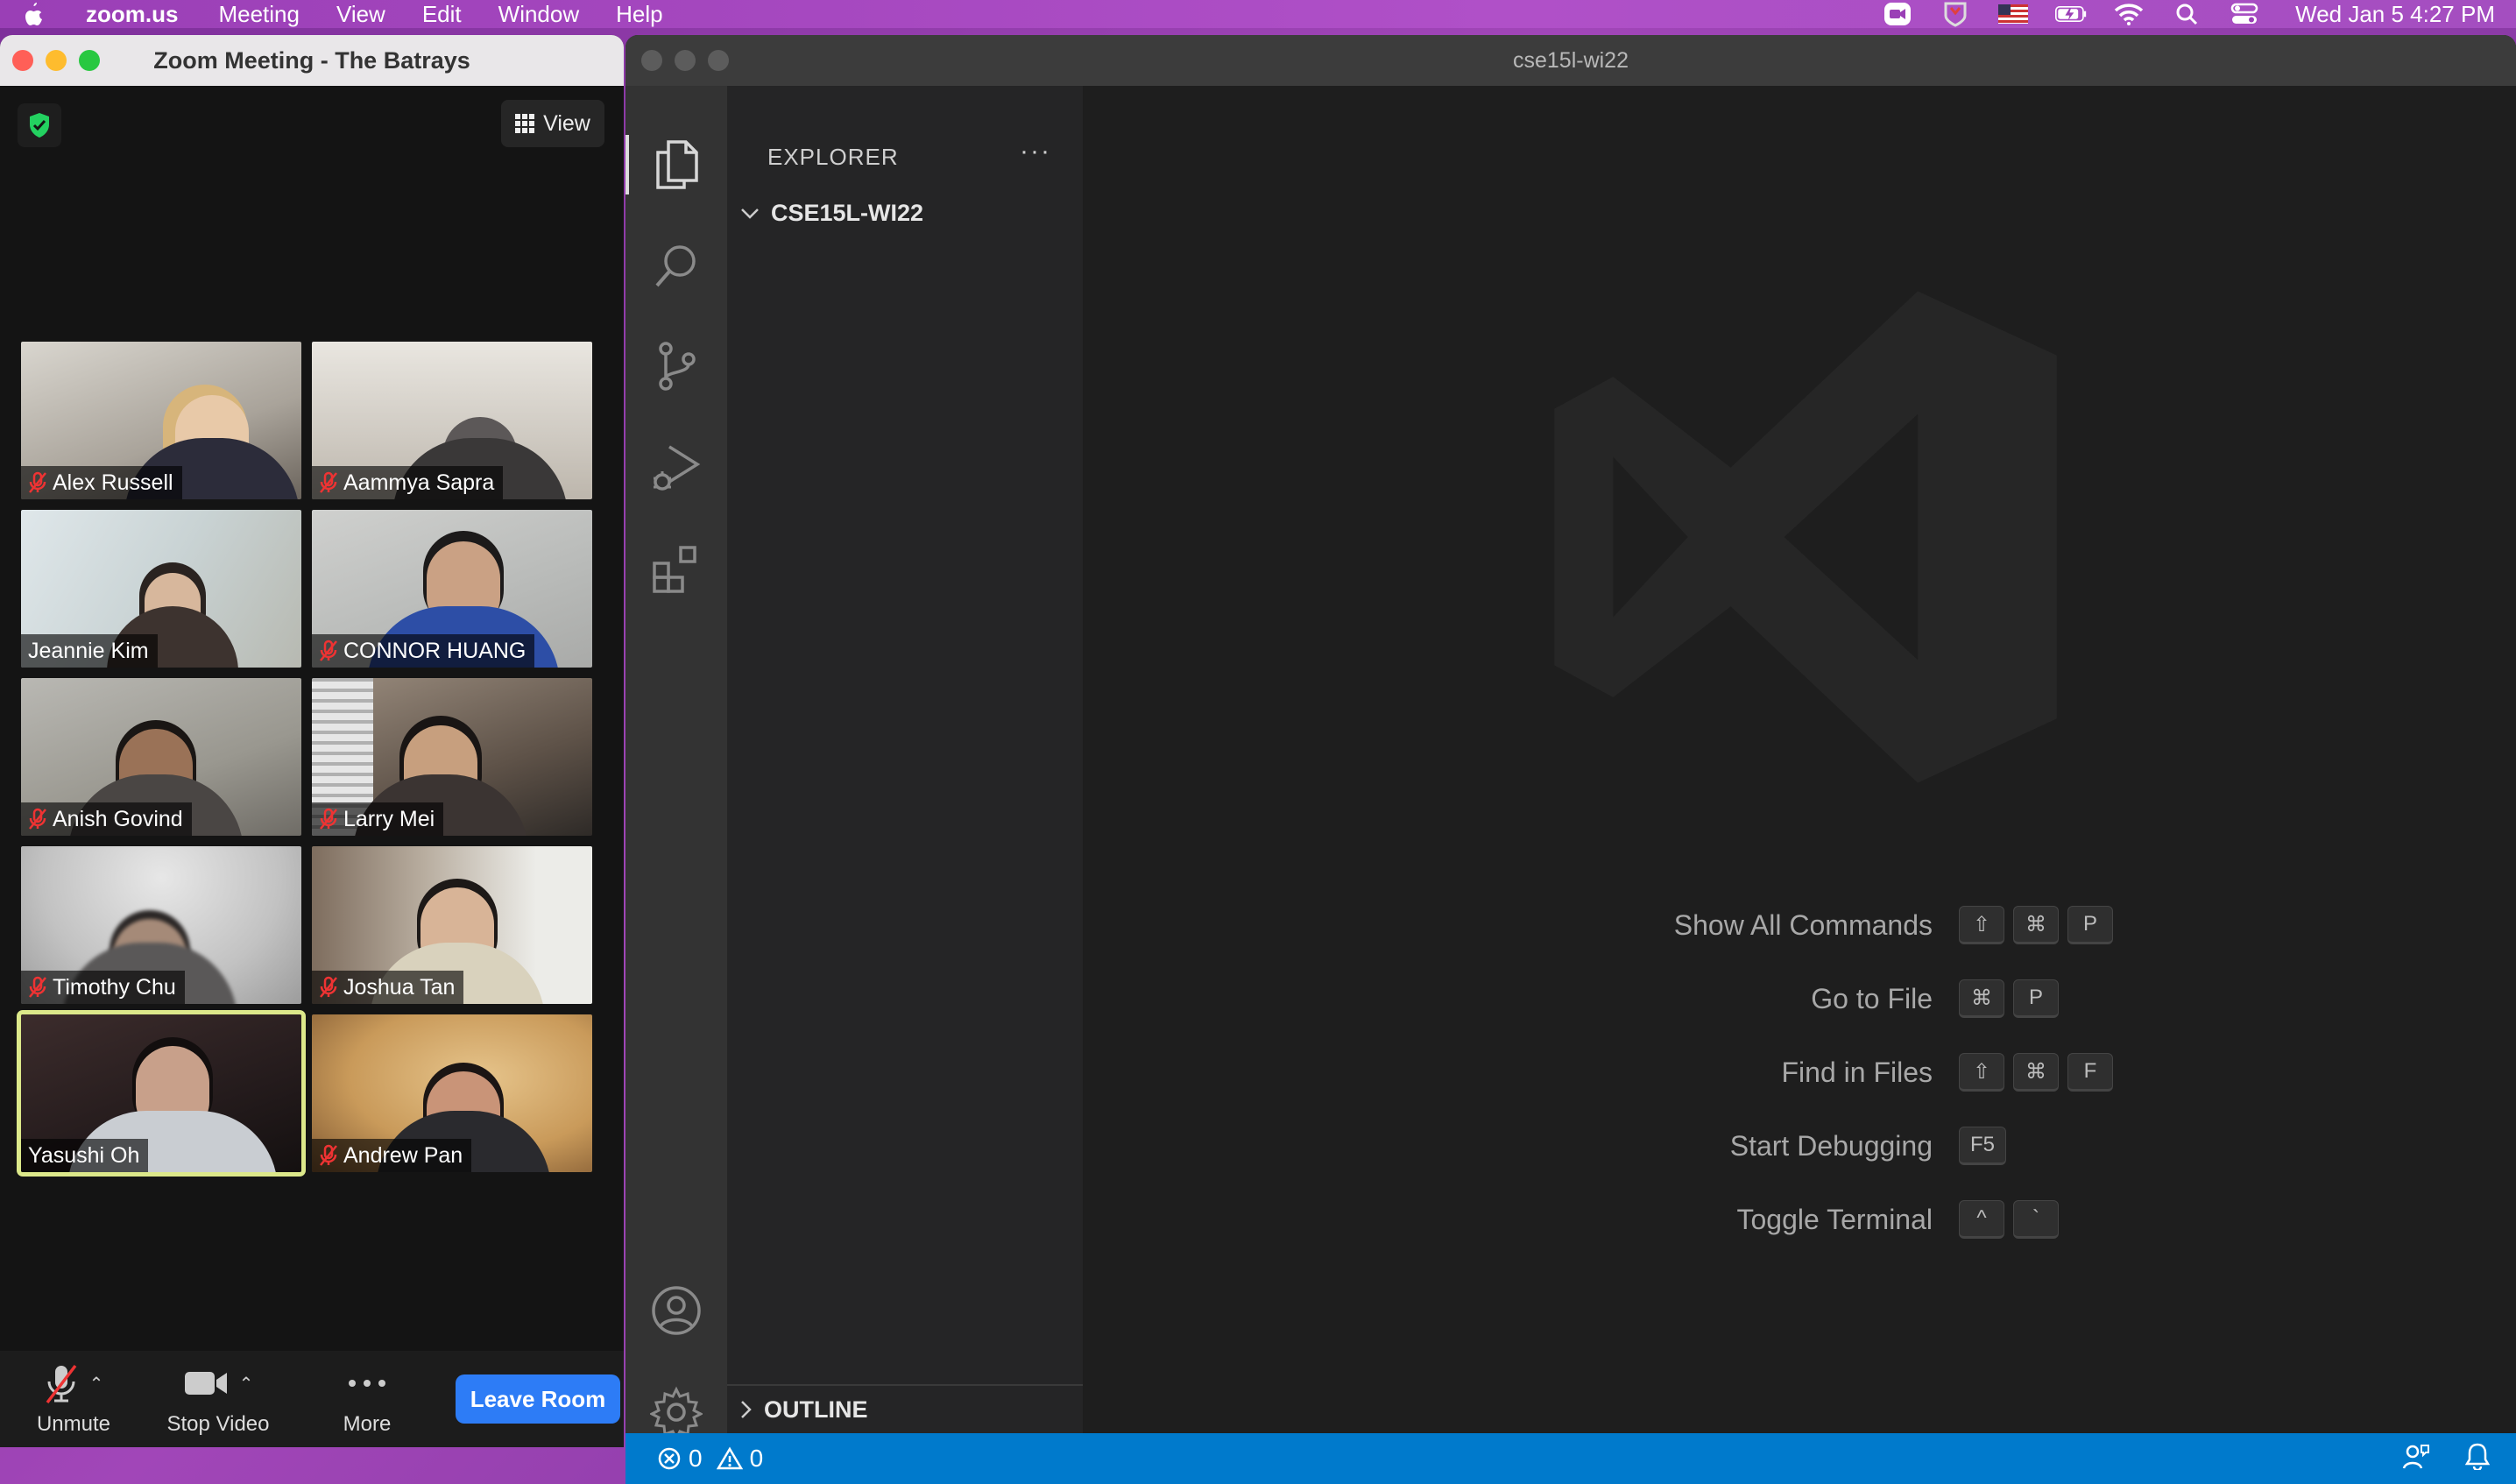 The height and width of the screenshot is (1484, 2516). Describe the element at coordinates (1570, 60) in the screenshot. I see `vscode-window-title: cse15l-wi22` at that location.